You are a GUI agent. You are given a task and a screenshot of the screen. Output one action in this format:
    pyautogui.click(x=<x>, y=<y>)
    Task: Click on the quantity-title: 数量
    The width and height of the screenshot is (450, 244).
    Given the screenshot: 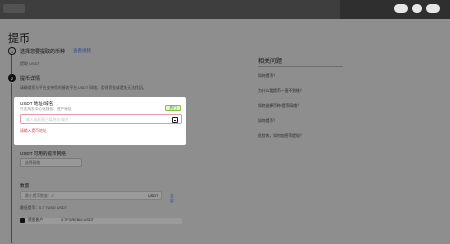 What is the action you would take?
    pyautogui.click(x=25, y=185)
    